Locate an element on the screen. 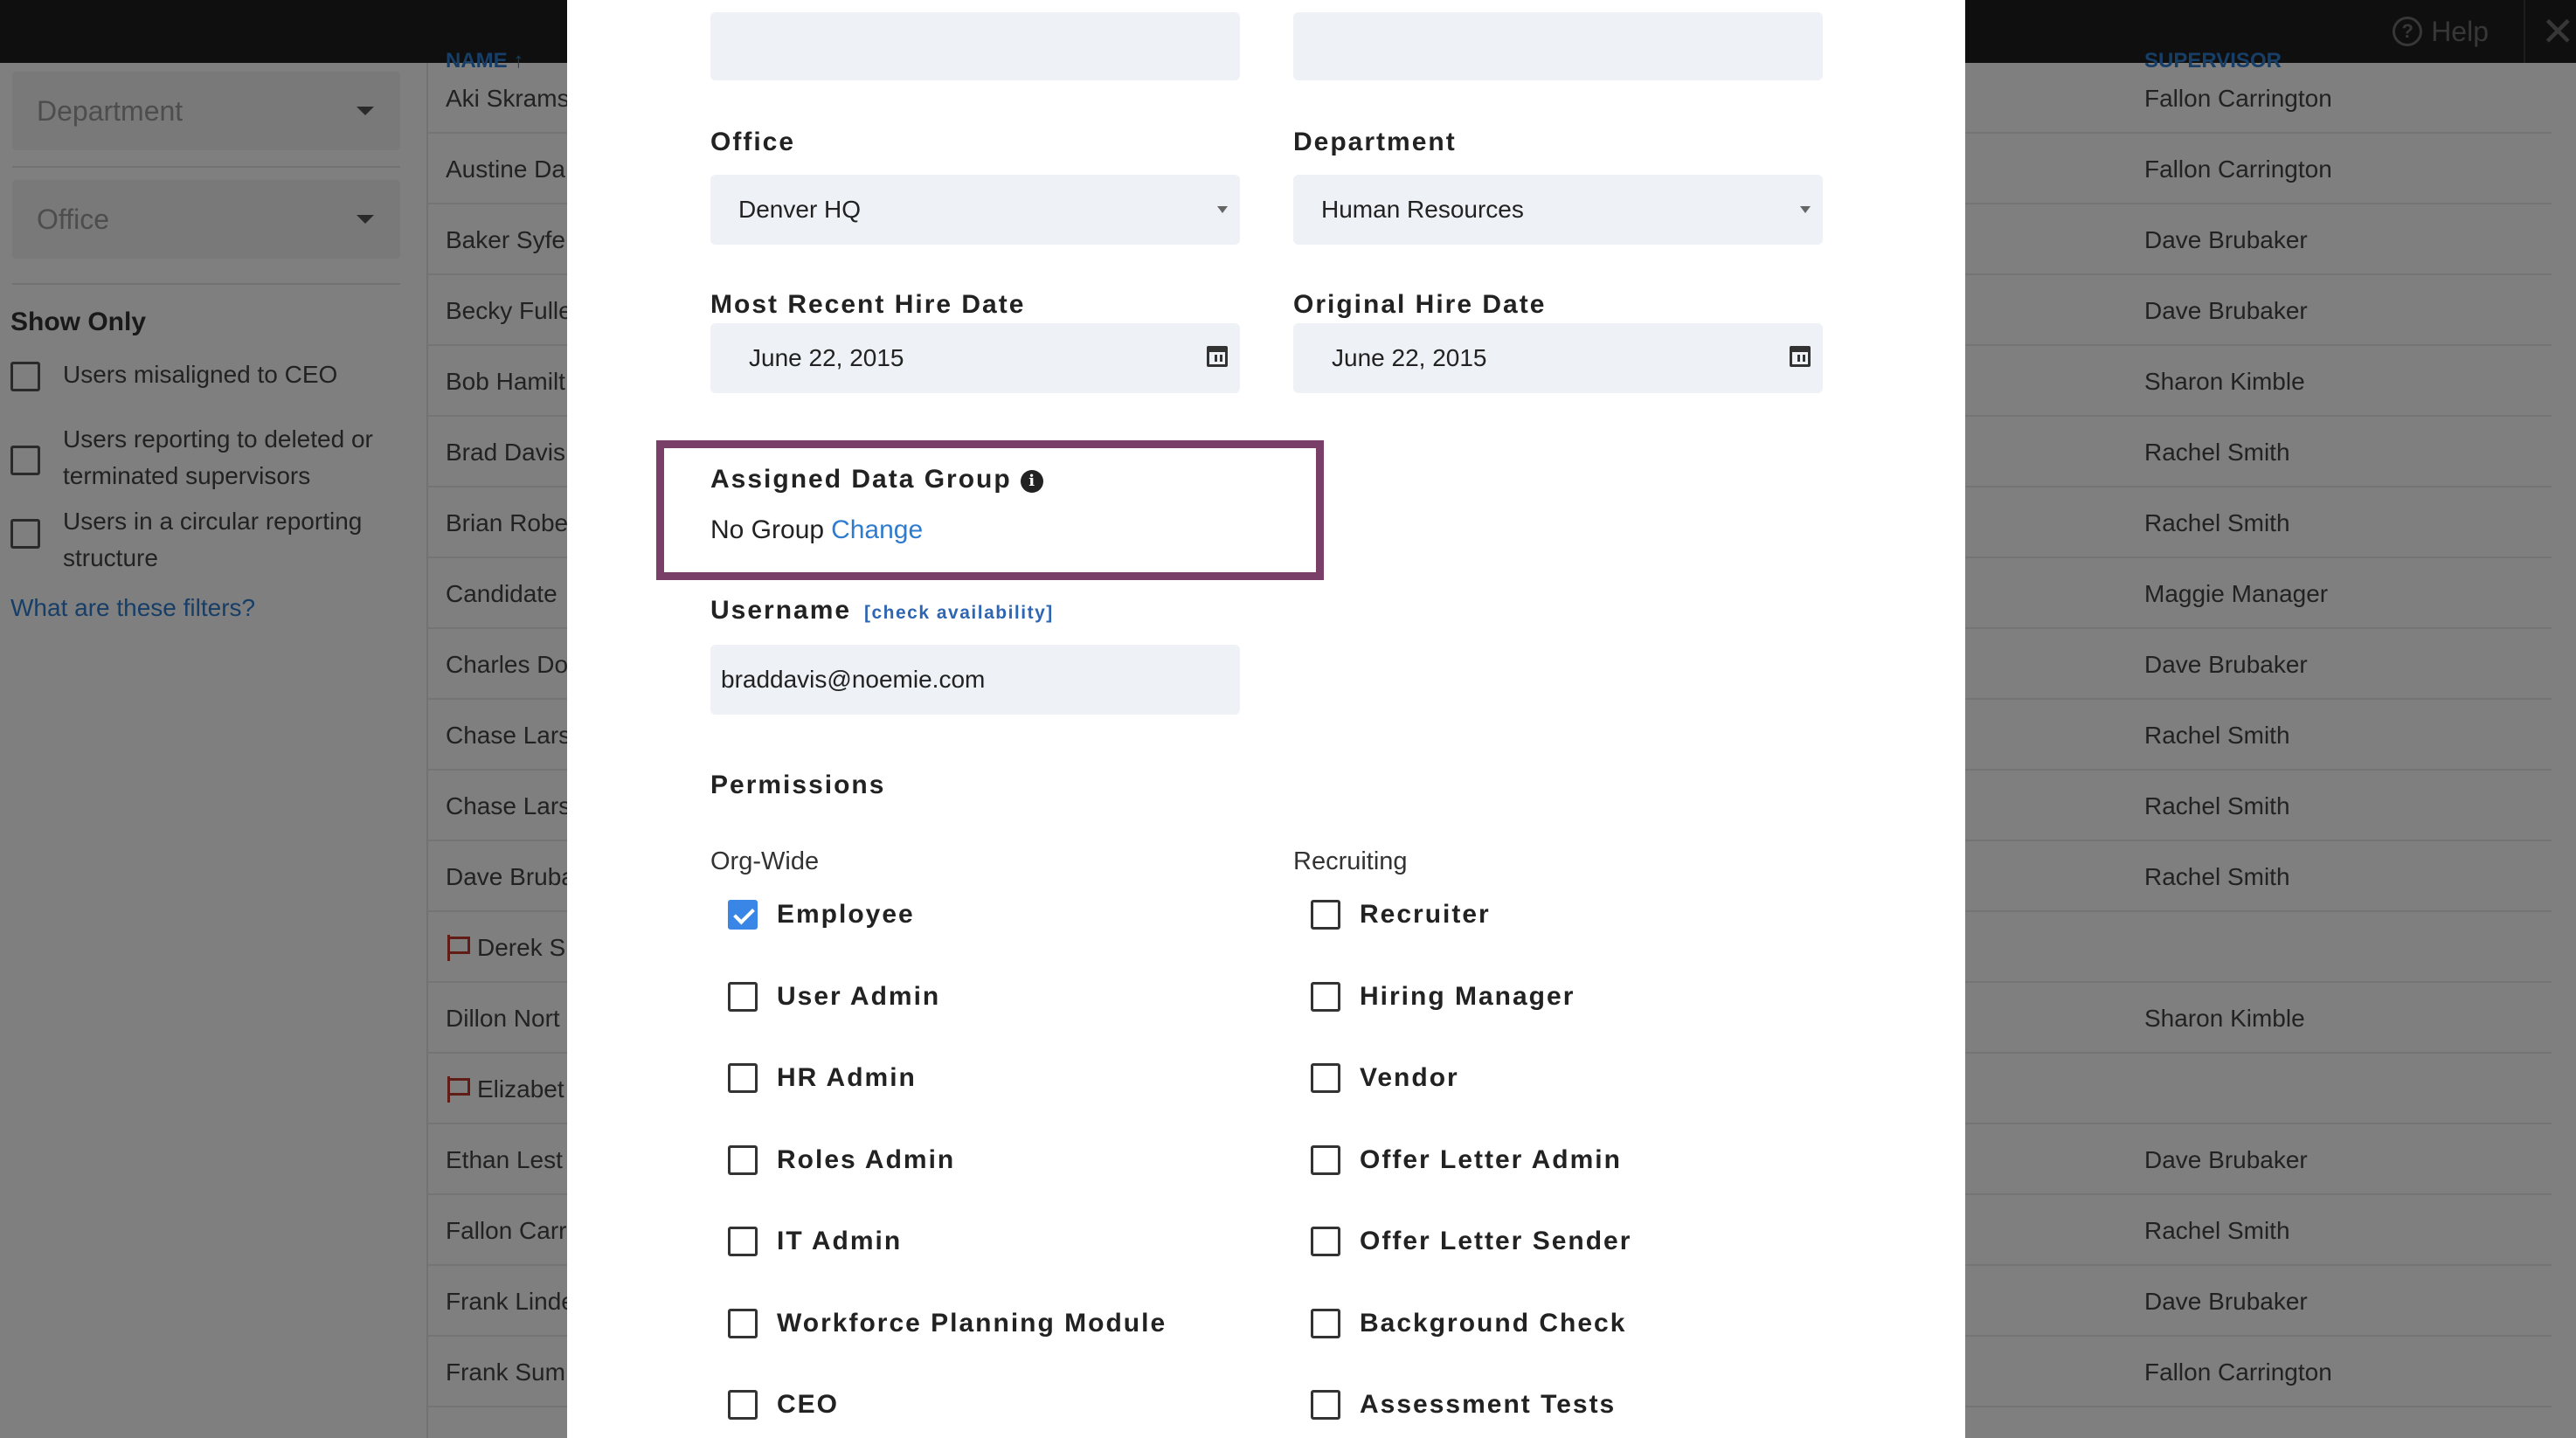 The height and width of the screenshot is (1438, 2576). permission-offer-letter-sender: Offer Letter Sender is located at coordinates (1471, 1241).